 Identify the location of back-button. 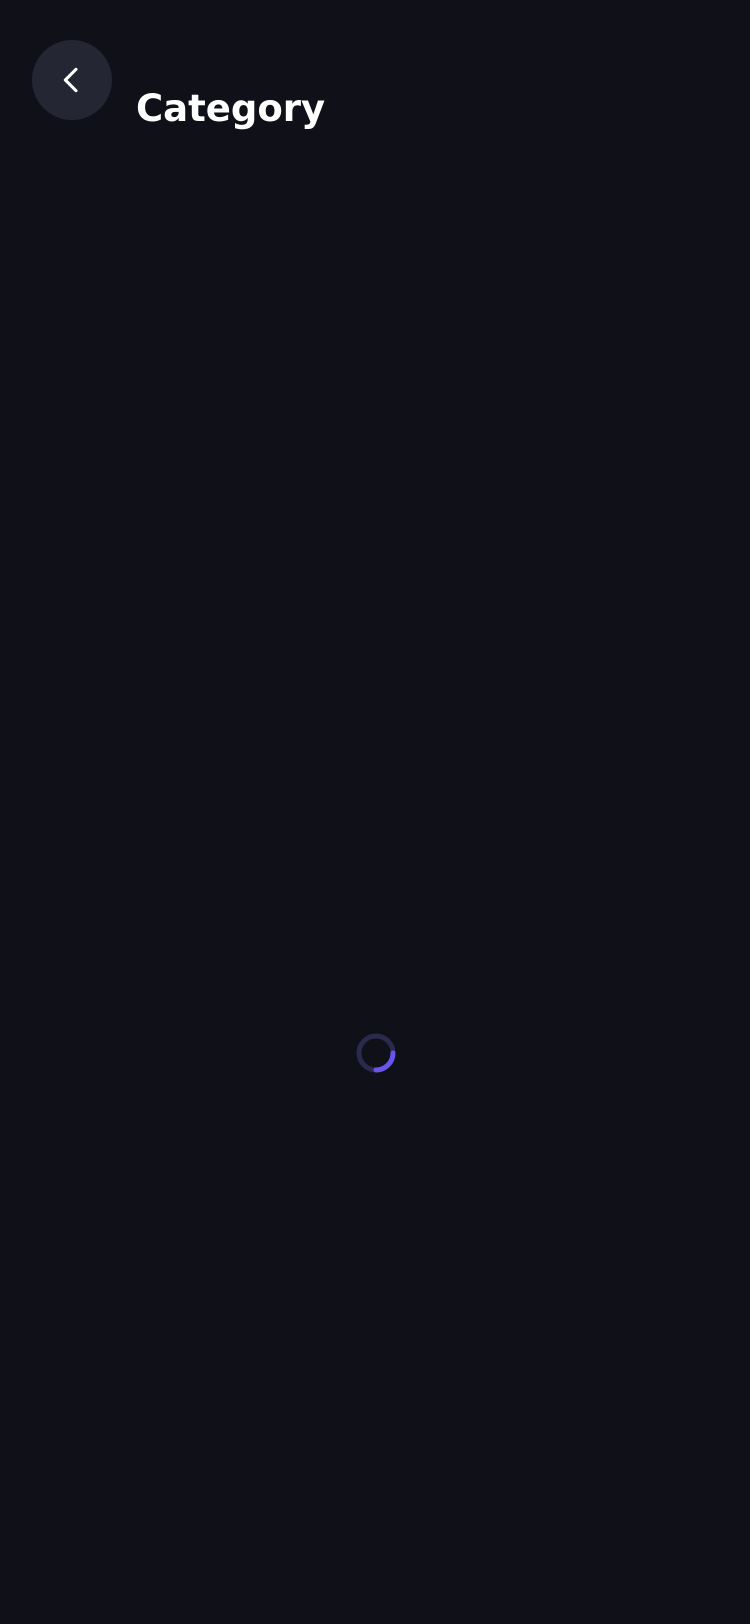
(72, 80).